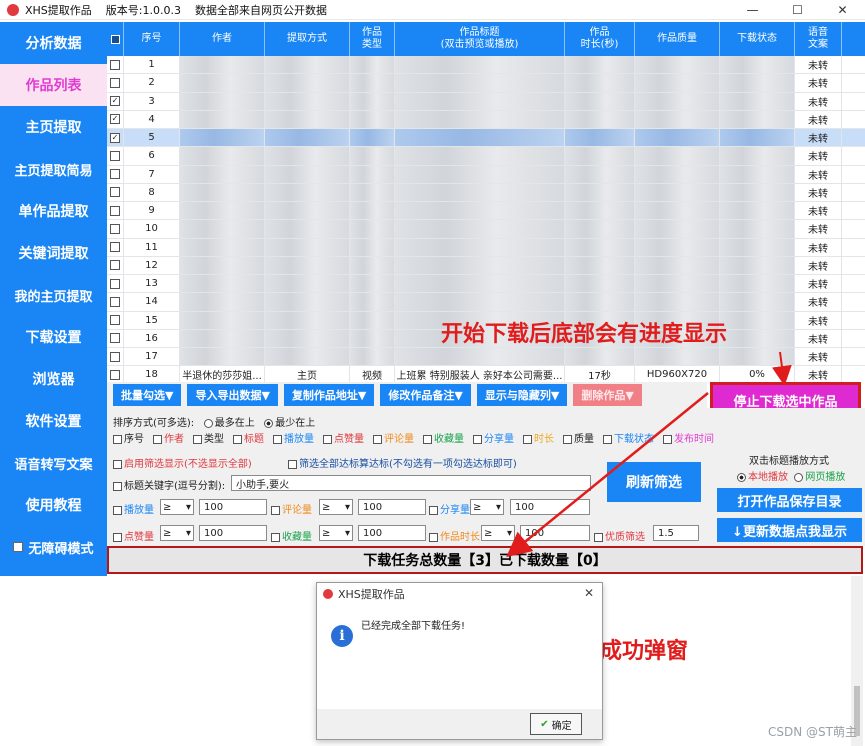 The width and height of the screenshot is (865, 746). Describe the element at coordinates (486, 101) in the screenshot. I see `table-row: ✓ 3 未转` at that location.